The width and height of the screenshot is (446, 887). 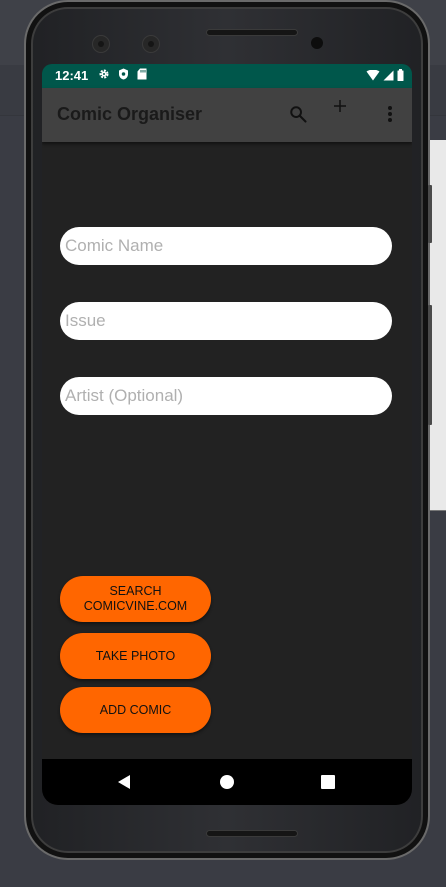 I want to click on home-icon, so click(x=227, y=782).